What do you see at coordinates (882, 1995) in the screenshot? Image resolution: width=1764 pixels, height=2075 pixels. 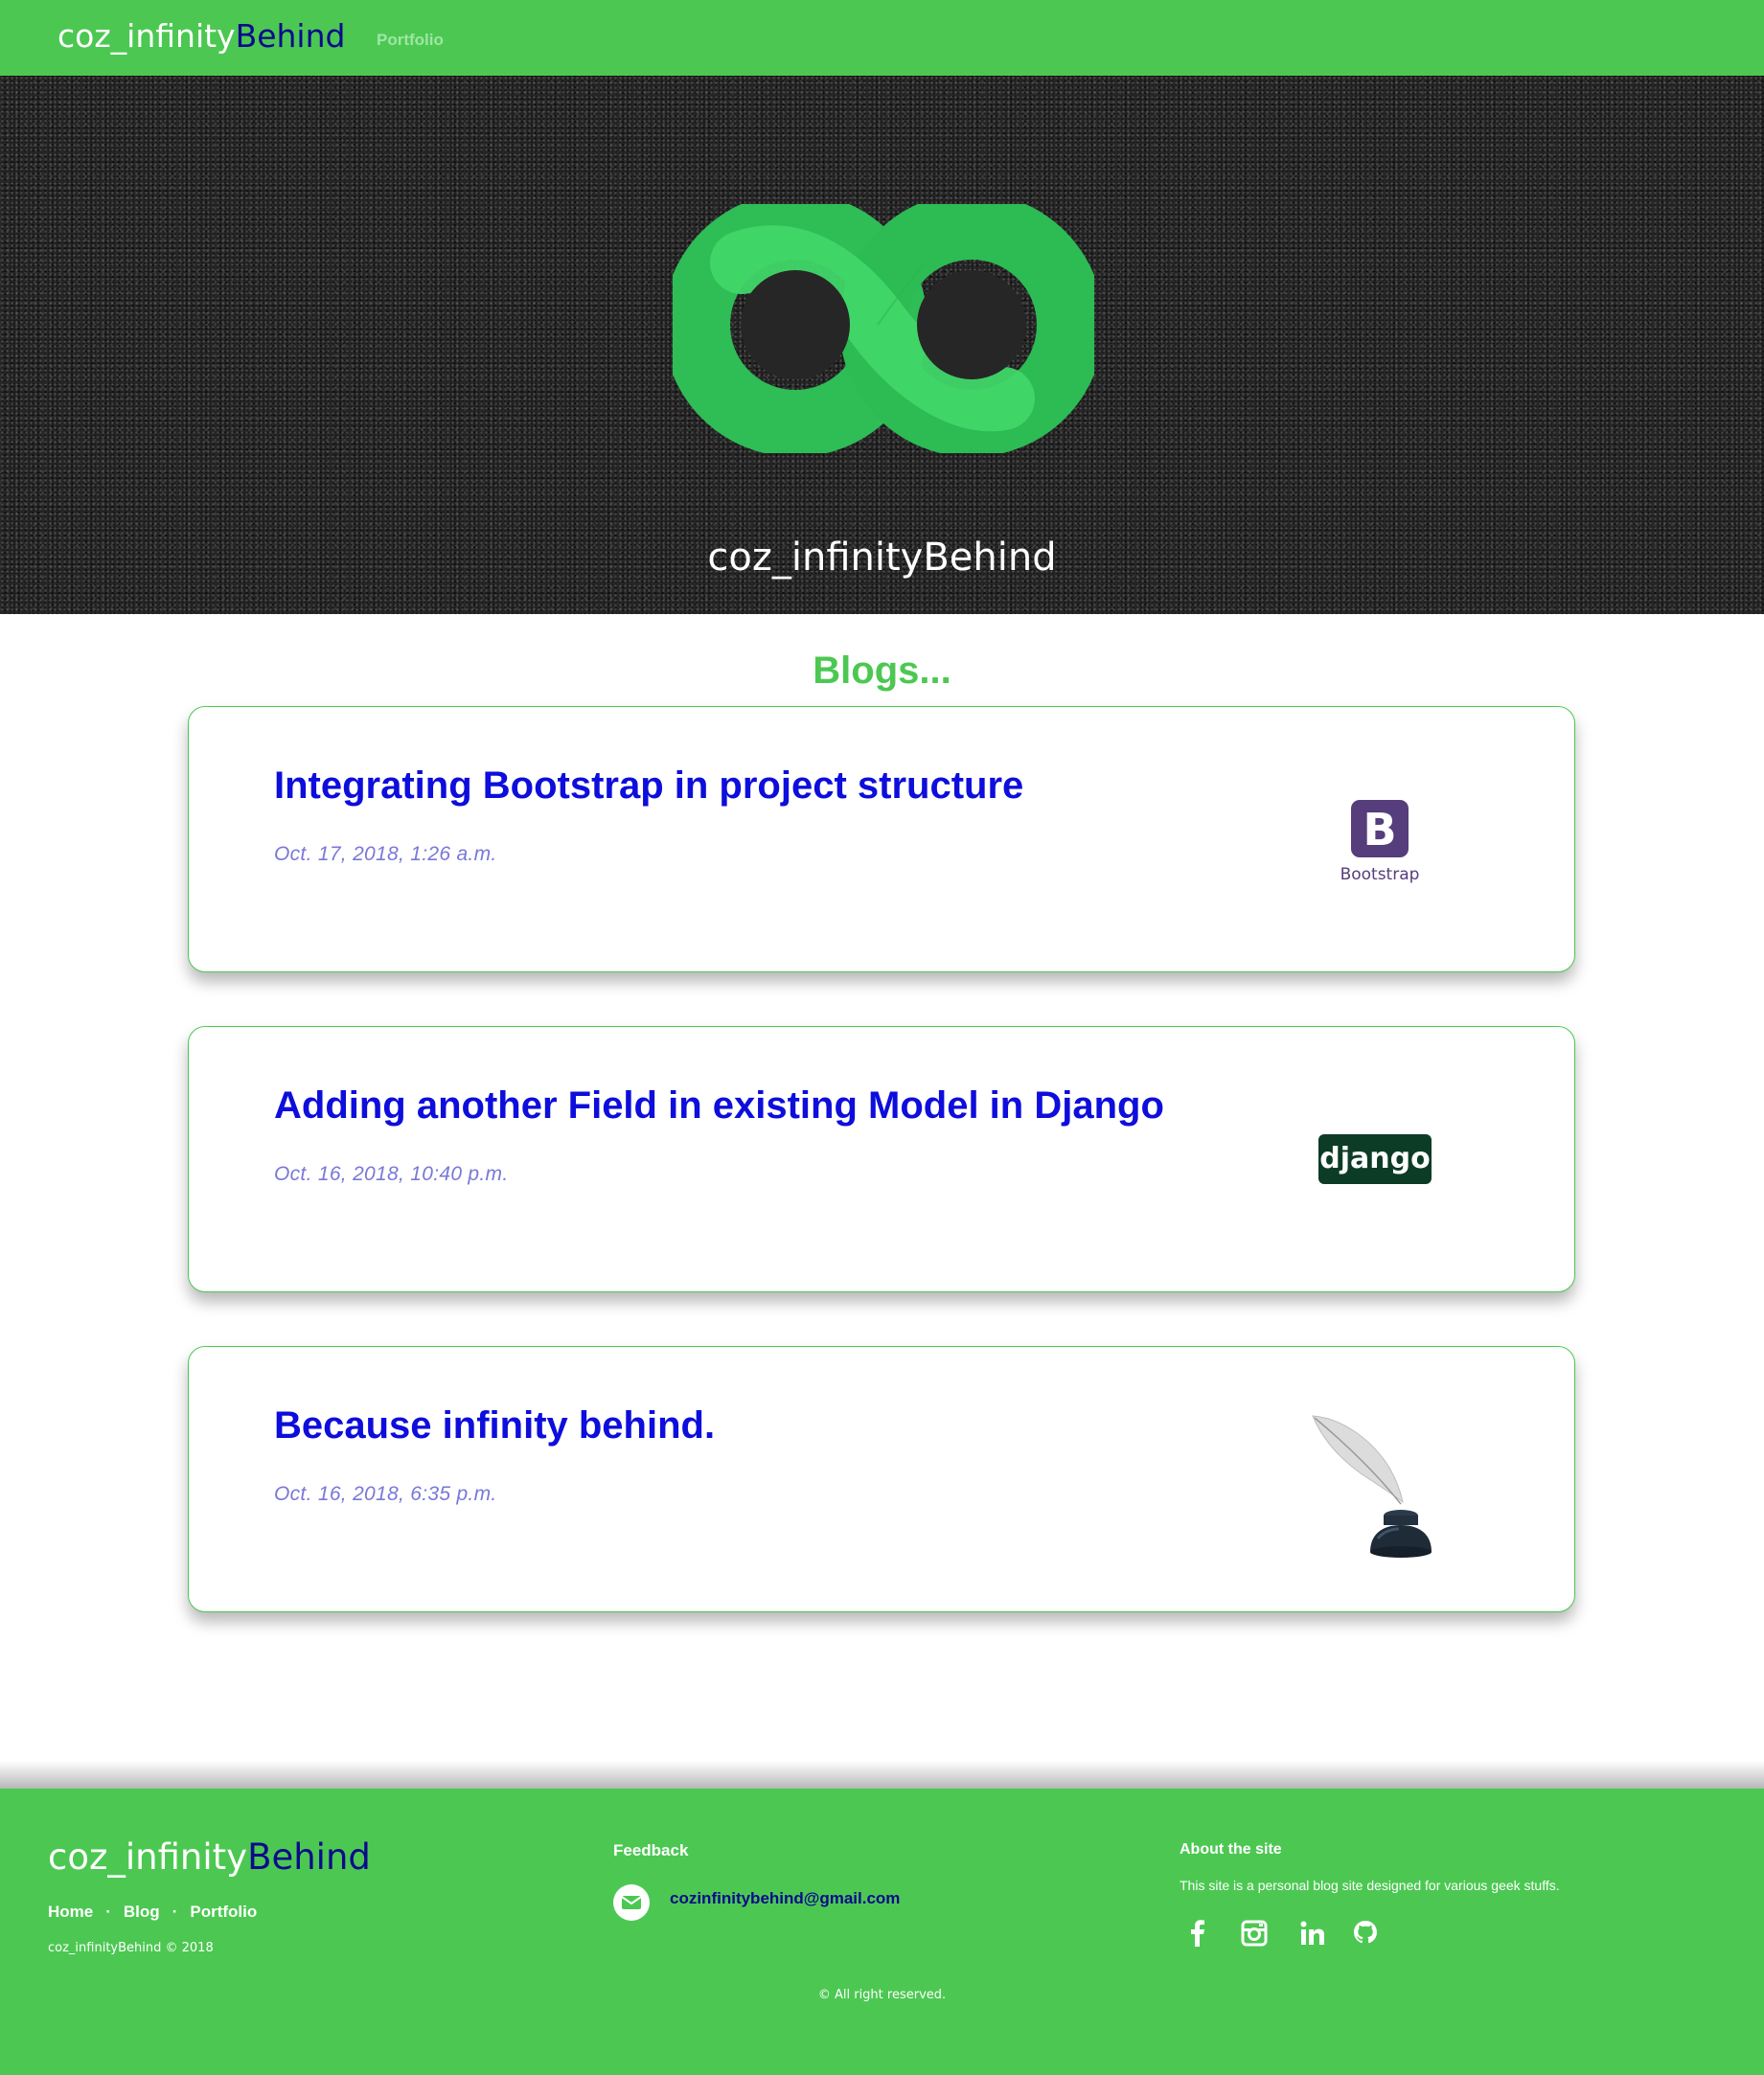 I see `footer-rights: © All right reserved.` at bounding box center [882, 1995].